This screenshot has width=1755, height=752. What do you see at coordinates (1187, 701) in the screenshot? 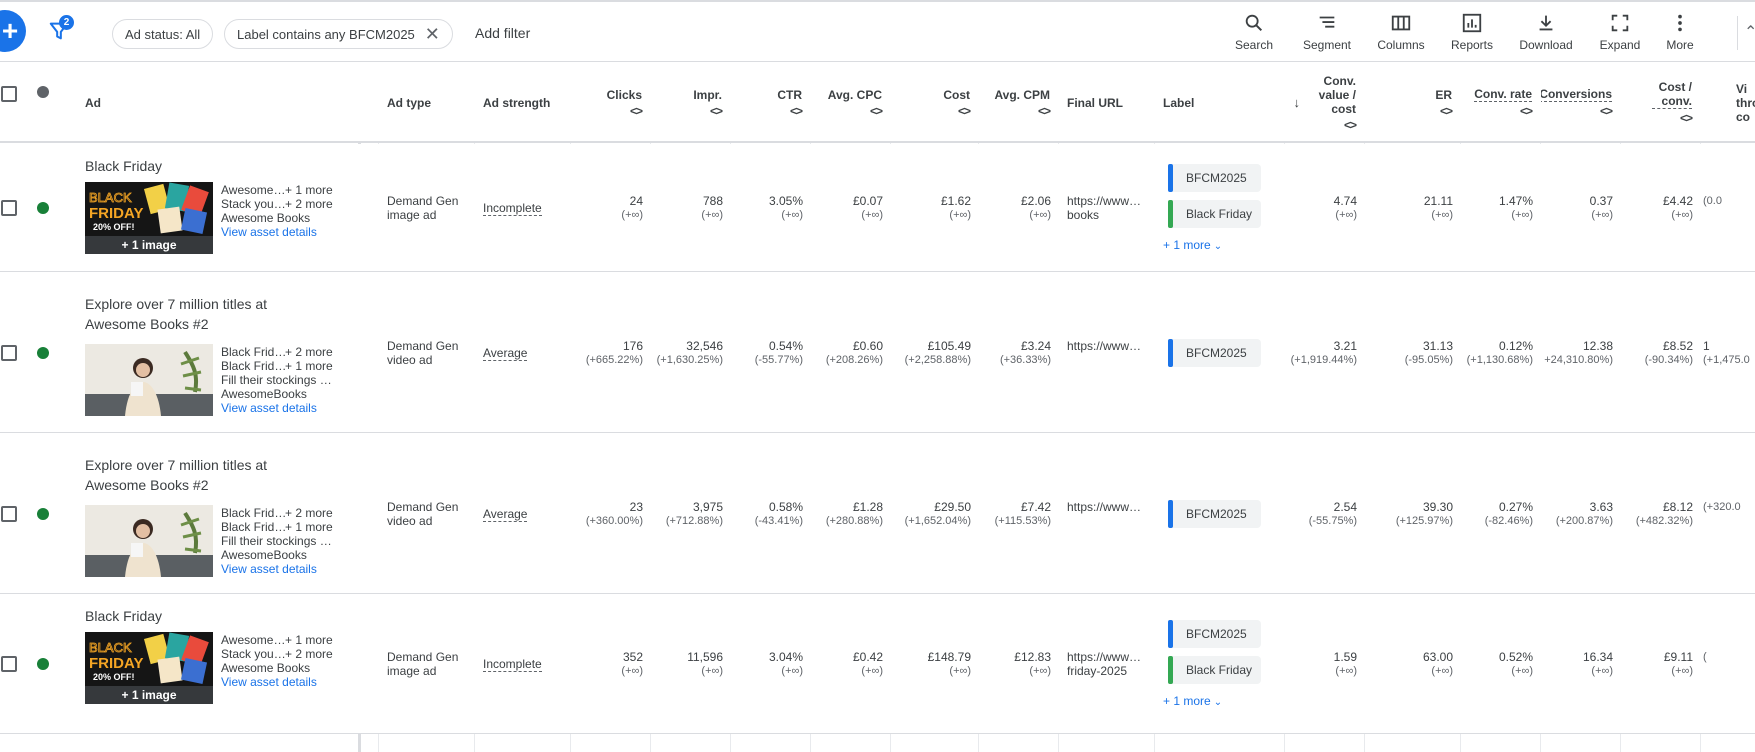
I see `label-more-text: + 1 more` at bounding box center [1187, 701].